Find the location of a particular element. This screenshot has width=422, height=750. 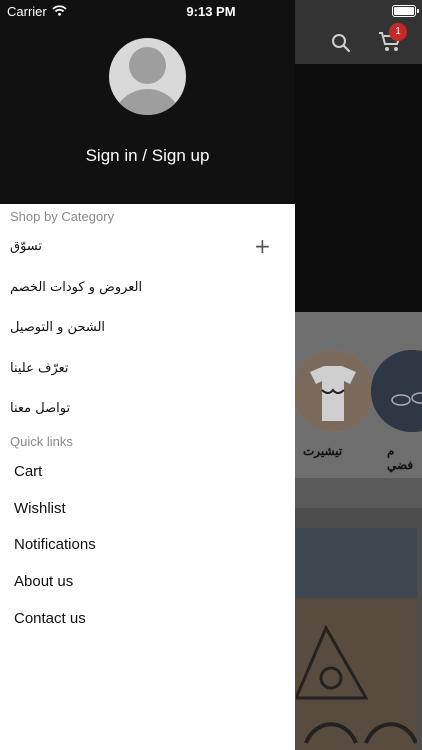

clock: 9:13 PM is located at coordinates (211, 11).